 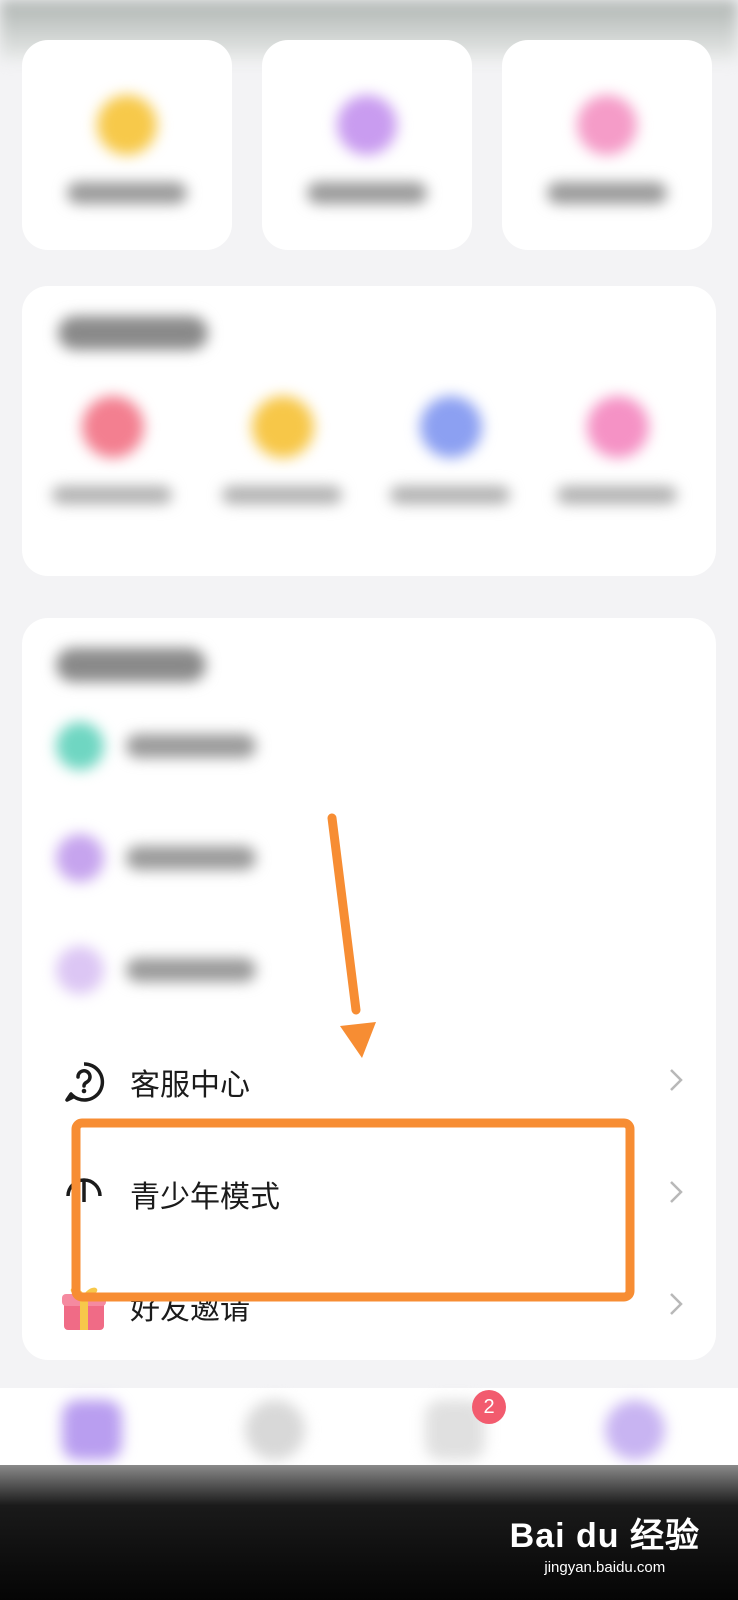 I want to click on annotation-arrow, so click(x=344, y=914).